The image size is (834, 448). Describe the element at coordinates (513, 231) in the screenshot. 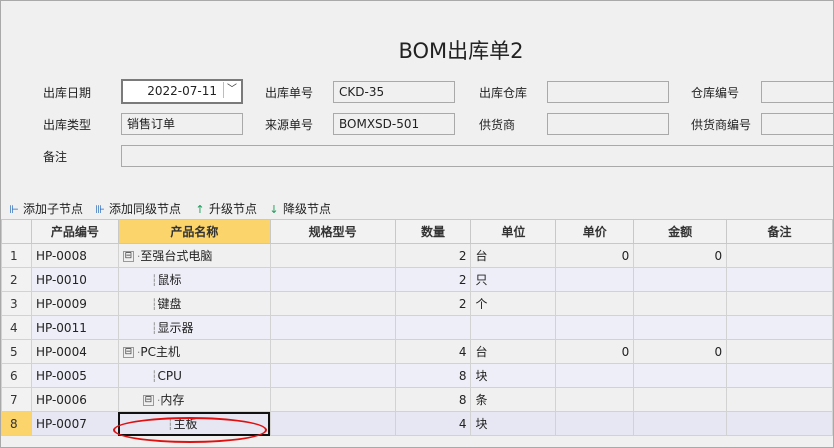

I see `header-unit: 单位` at that location.